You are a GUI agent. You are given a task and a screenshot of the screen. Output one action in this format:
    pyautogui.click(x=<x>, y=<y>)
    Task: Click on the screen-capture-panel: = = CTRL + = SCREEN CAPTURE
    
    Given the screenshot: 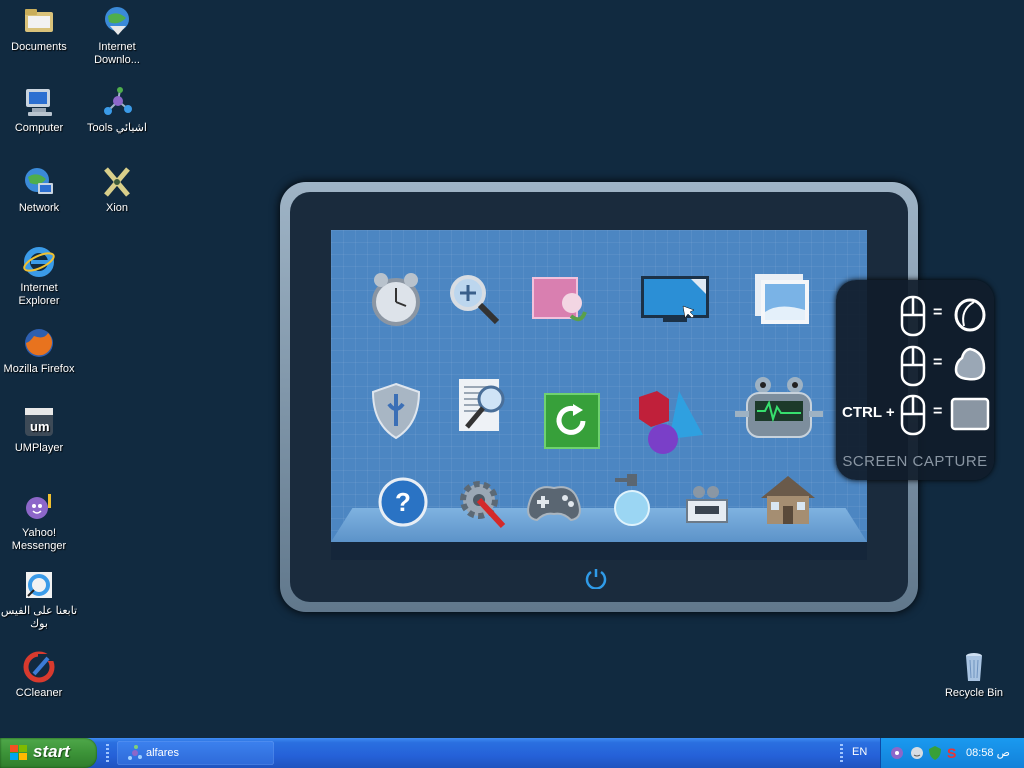 What is the action you would take?
    pyautogui.click(x=915, y=380)
    